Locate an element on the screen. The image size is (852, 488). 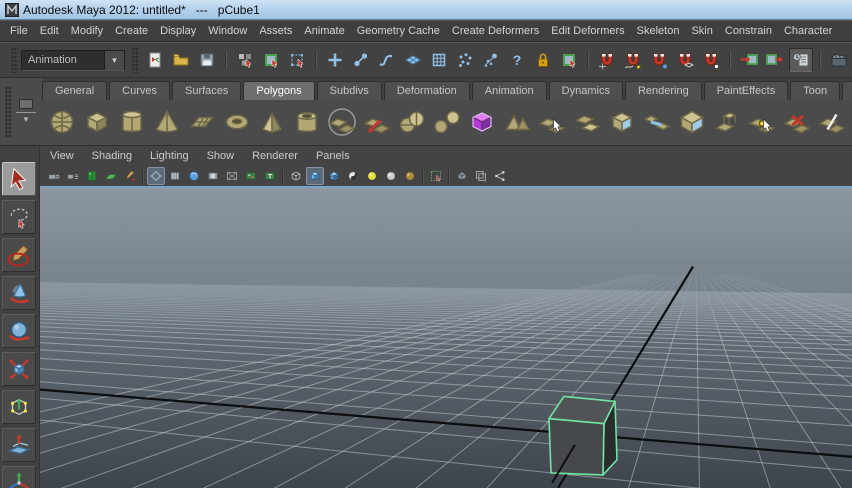
merge-vertices-icon is located at coordinates (762, 122).